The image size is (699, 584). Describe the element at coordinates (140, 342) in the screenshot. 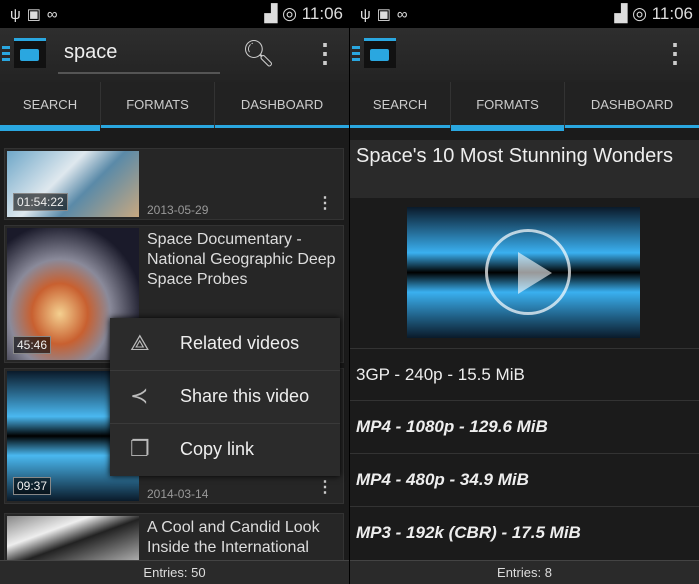

I see `related-icon: ⟁` at that location.